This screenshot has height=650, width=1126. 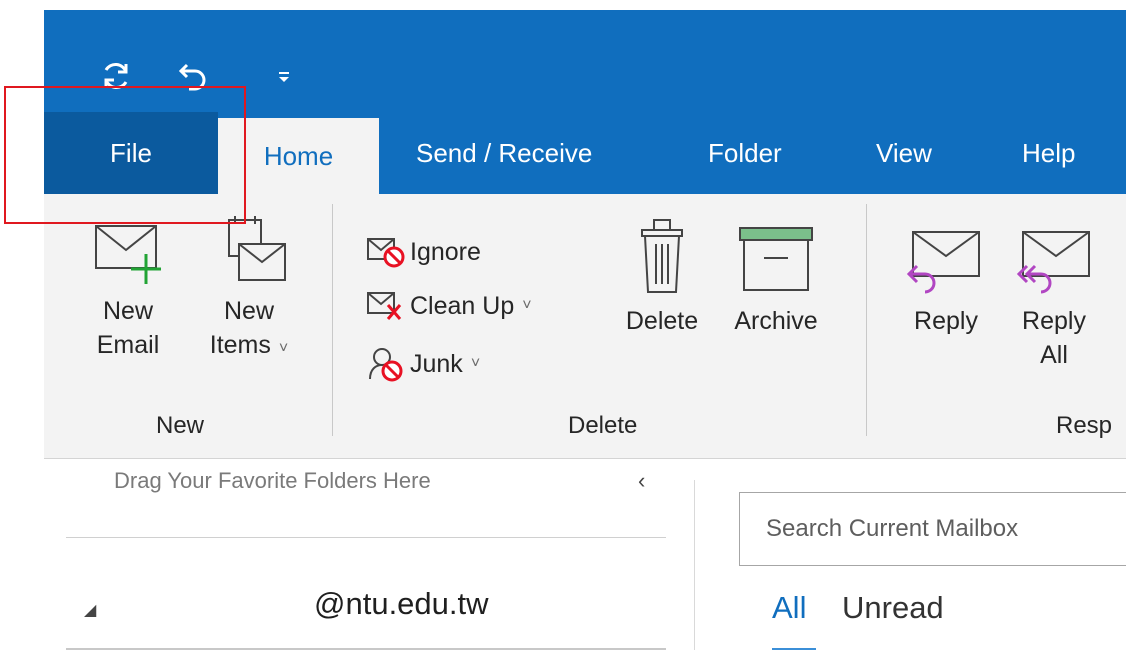 What do you see at coordinates (401, 604) in the screenshot?
I see `account-name: @ntu.edu.tw` at bounding box center [401, 604].